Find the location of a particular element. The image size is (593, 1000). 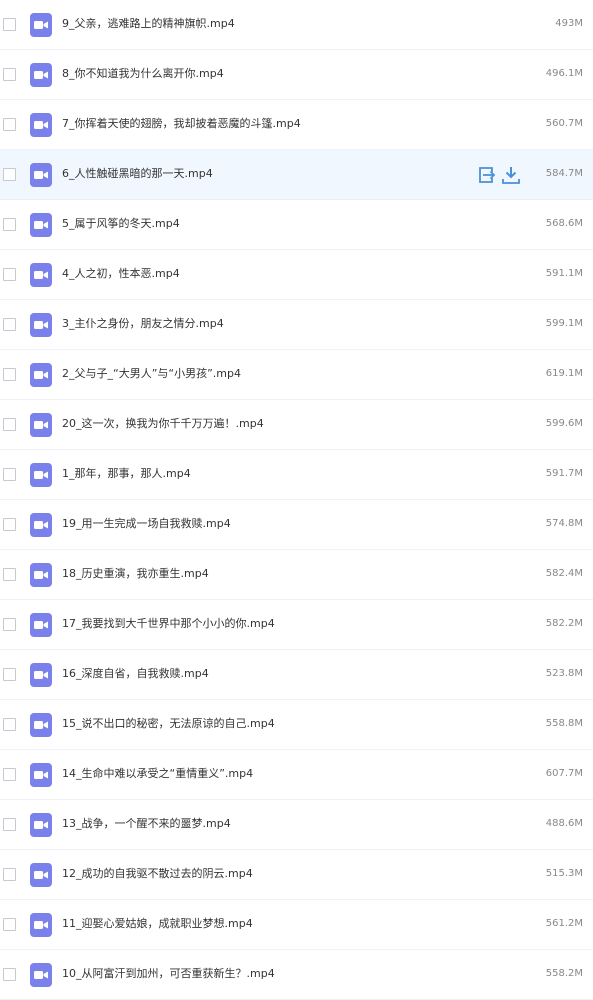

file-name: 9_父亲，逃难路上的精神旗帜.mp4 is located at coordinates (148, 24).